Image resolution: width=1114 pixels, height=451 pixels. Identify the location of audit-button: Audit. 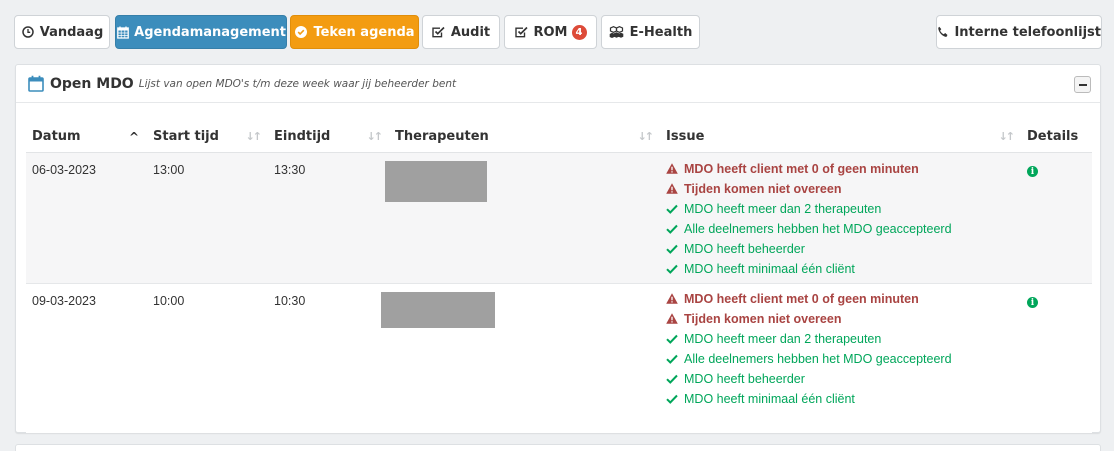
(461, 32).